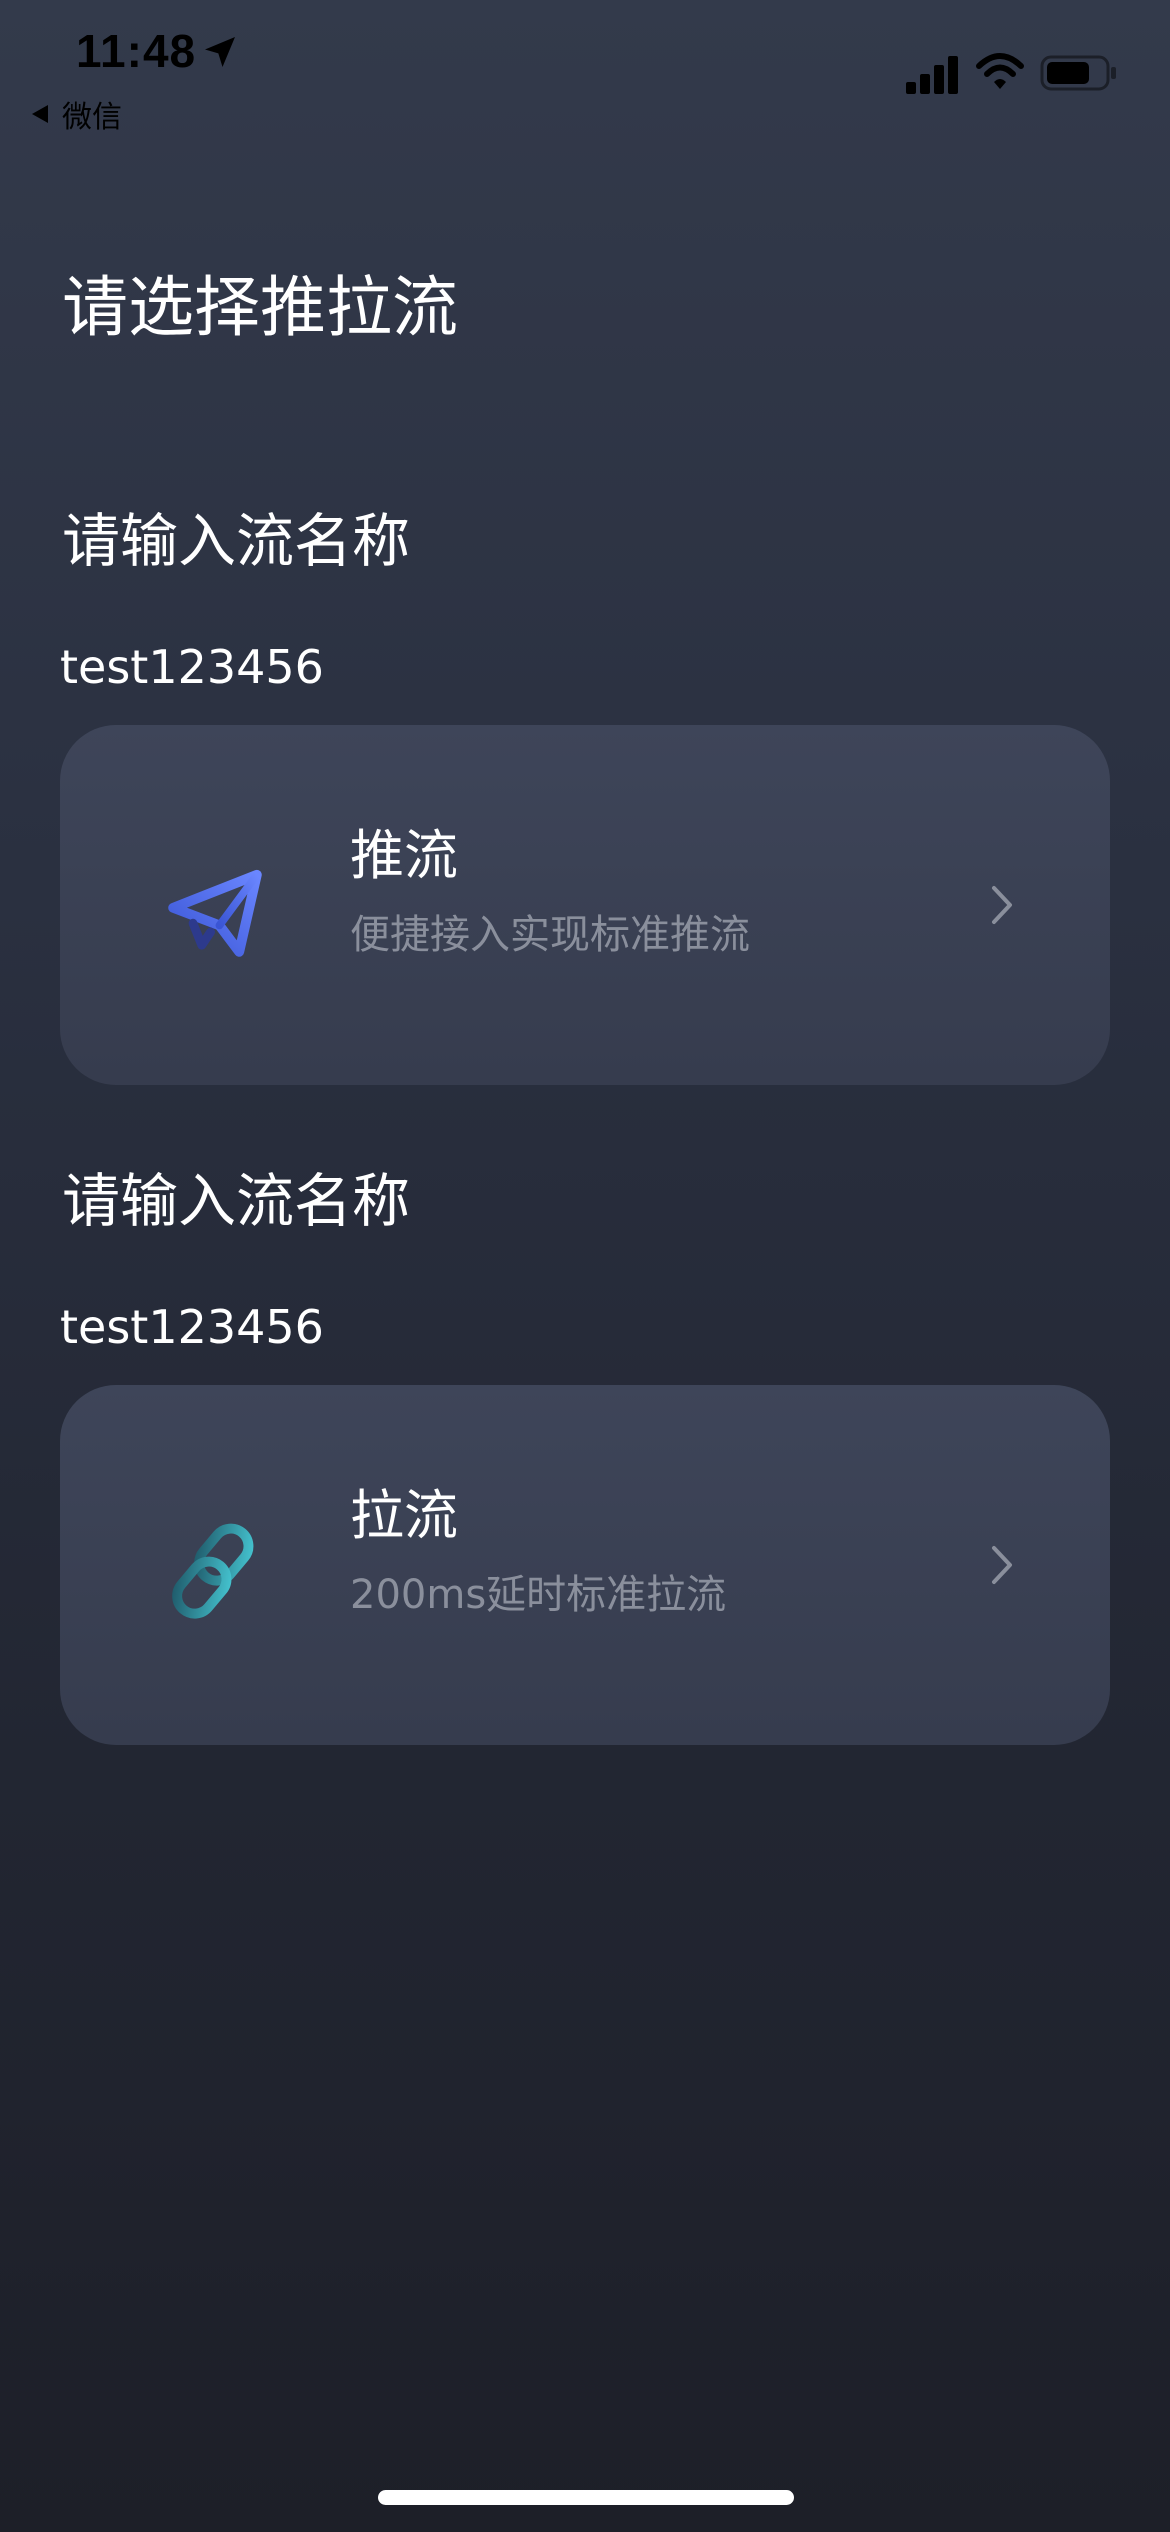 The image size is (1170, 2532). I want to click on cellular-signal-icon, so click(932, 75).